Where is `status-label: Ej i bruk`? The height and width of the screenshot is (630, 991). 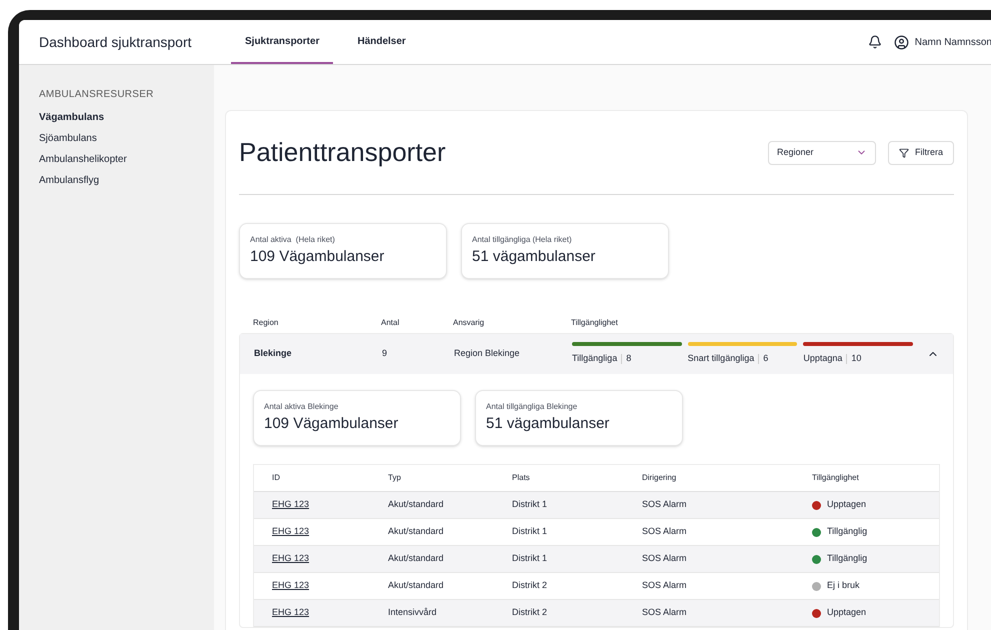
status-label: Ej i bruk is located at coordinates (843, 585).